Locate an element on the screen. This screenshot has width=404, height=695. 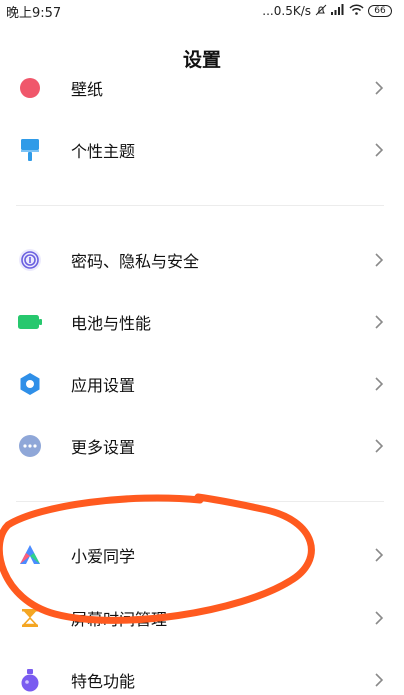
list-item-label: 壁纸 is located at coordinates (87, 89).